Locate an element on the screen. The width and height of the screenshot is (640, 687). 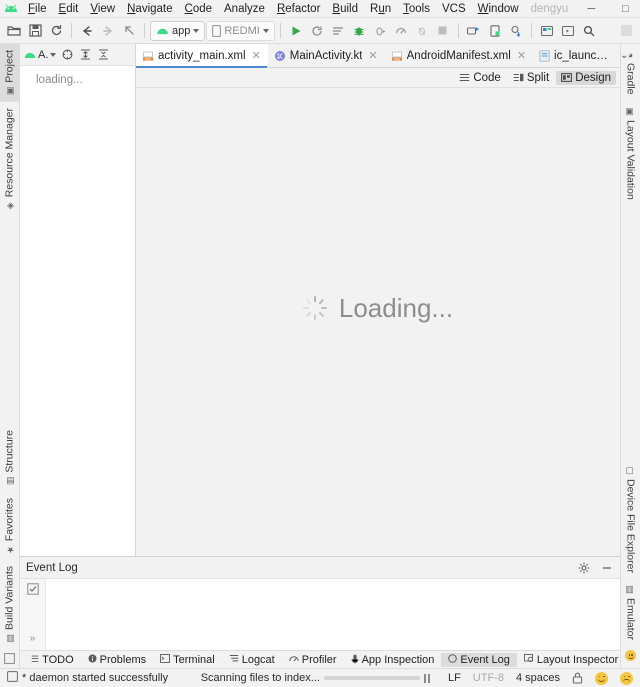
open-project-icon is located at coordinates (14, 31).